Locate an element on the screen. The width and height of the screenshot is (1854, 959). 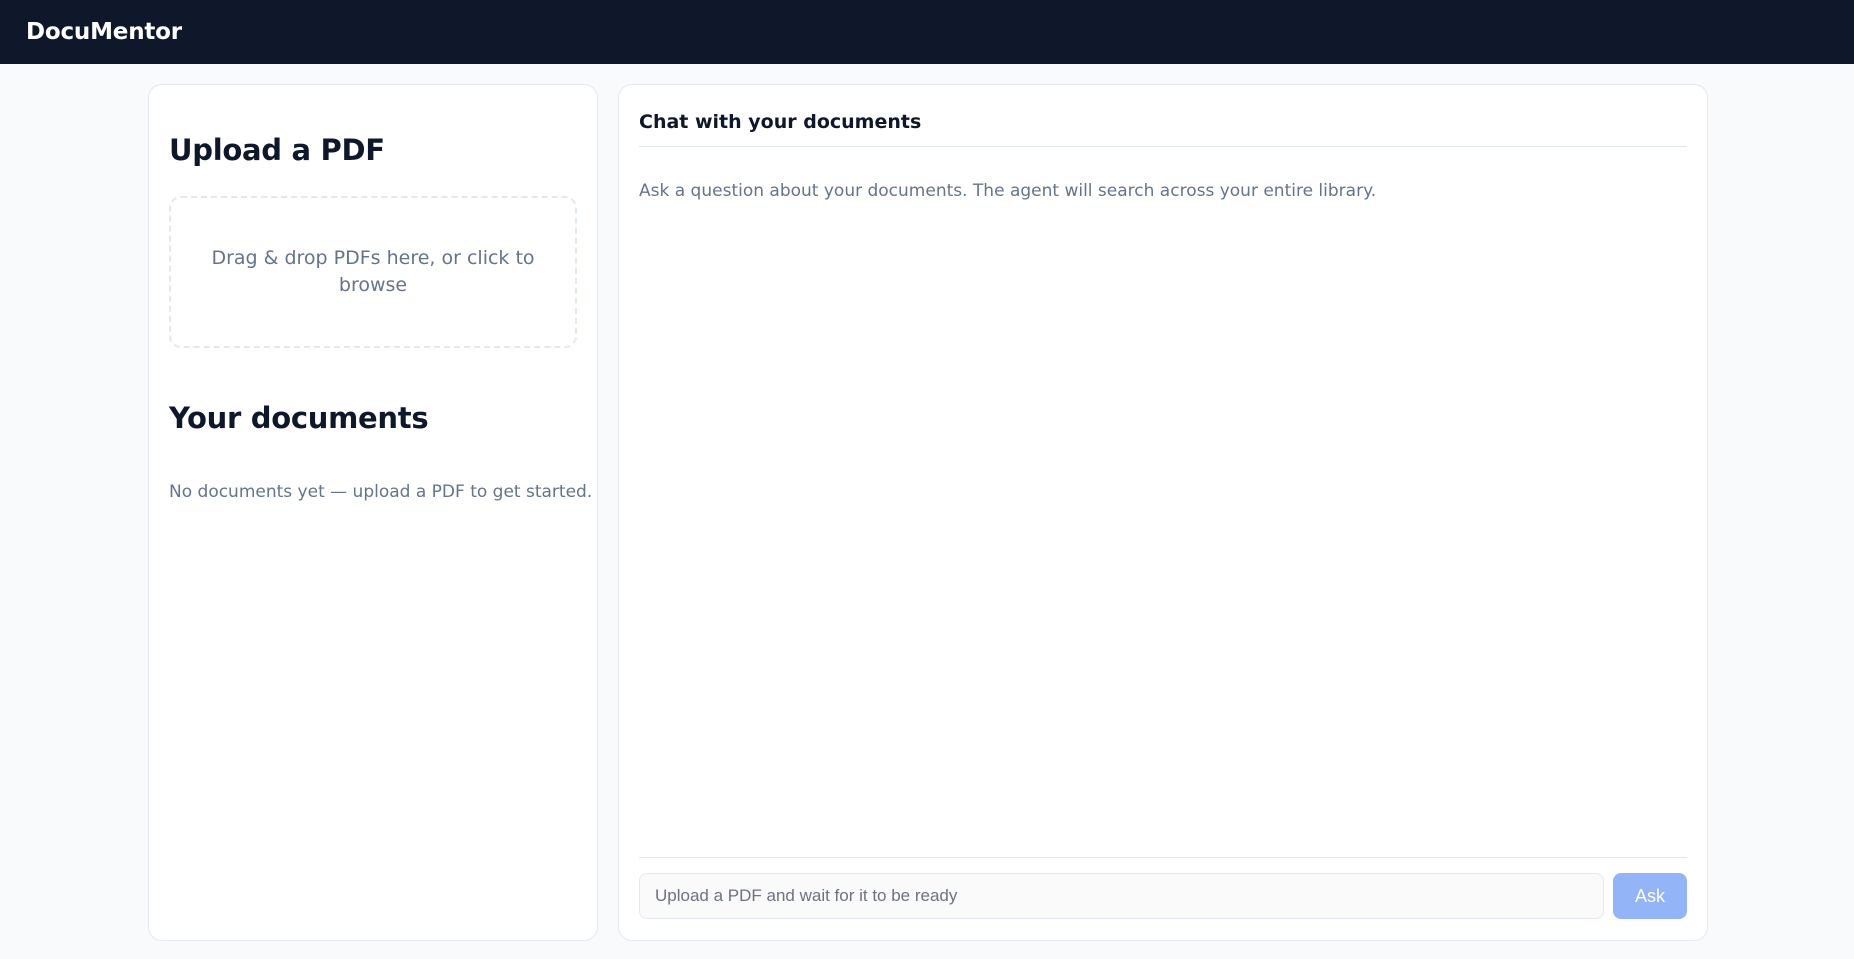
documents-section-title: Your documents is located at coordinates (299, 418).